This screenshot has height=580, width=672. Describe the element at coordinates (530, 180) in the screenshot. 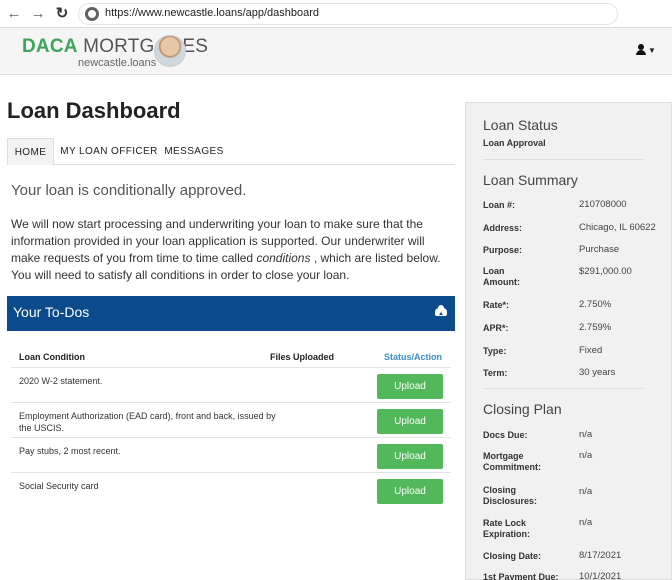

I see `loan-summary-heading: Loan Summary` at that location.